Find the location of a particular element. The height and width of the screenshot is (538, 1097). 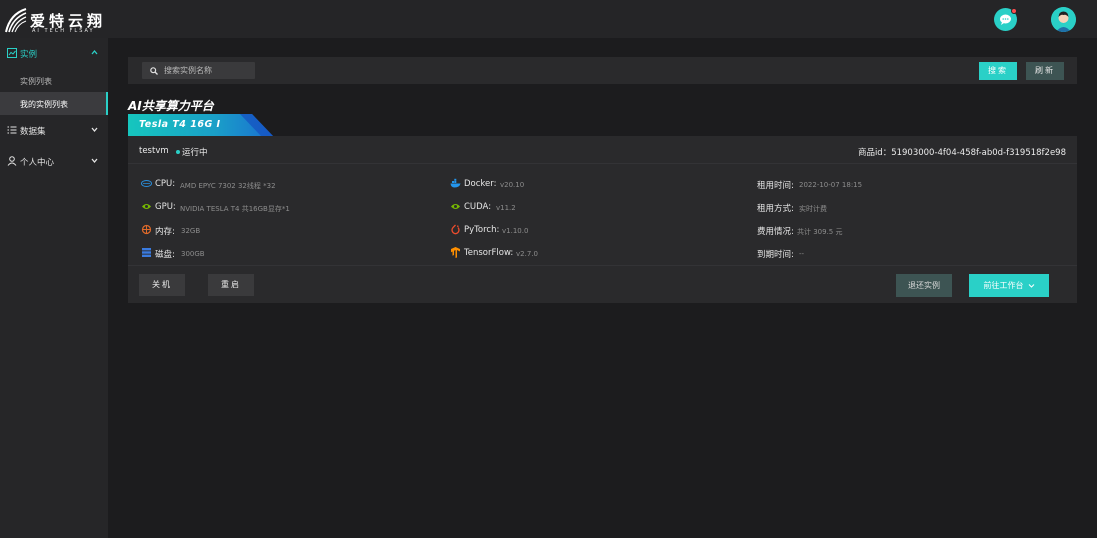

spec-value: v11.2 is located at coordinates (506, 208).